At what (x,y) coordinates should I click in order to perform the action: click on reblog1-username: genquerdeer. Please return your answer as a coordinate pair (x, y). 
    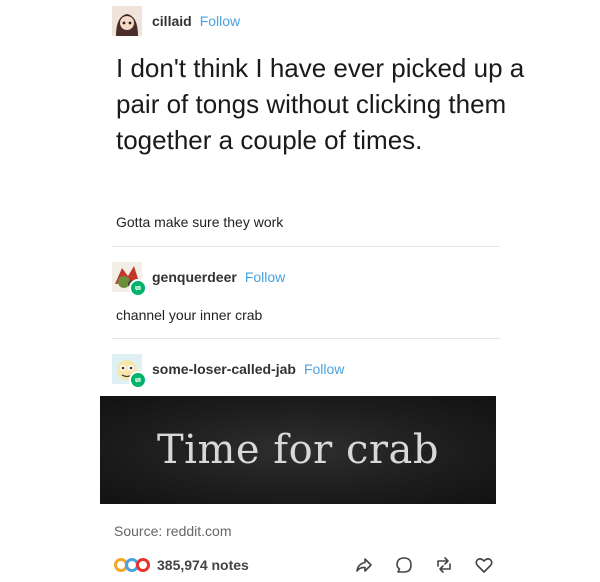
    Looking at the image, I should click on (194, 277).